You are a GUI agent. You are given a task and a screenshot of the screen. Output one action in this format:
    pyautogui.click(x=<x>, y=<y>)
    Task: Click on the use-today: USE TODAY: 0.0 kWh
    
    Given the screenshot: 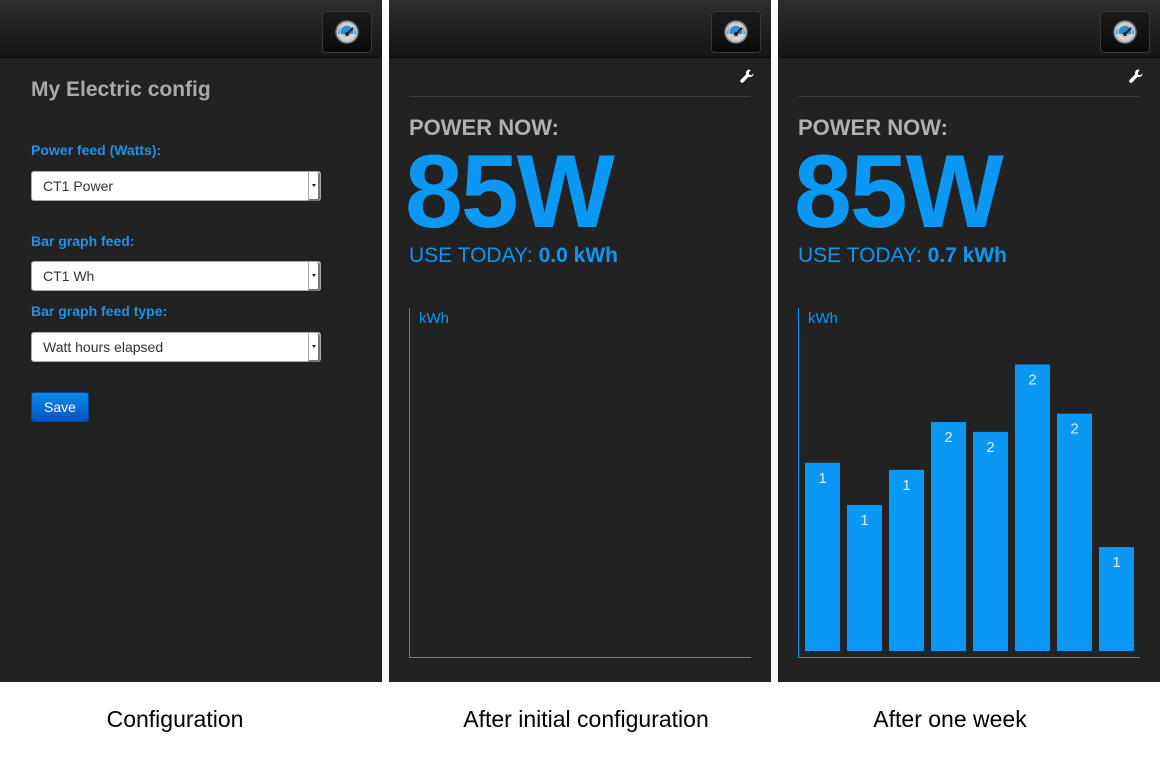 What is the action you would take?
    pyautogui.click(x=513, y=256)
    